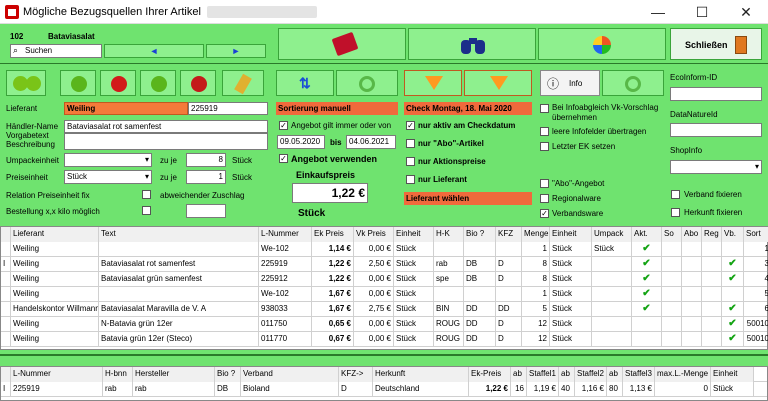 Image resolution: width=768 pixels, height=401 pixels. I want to click on lieferant-field: Weiling, so click(126, 108).